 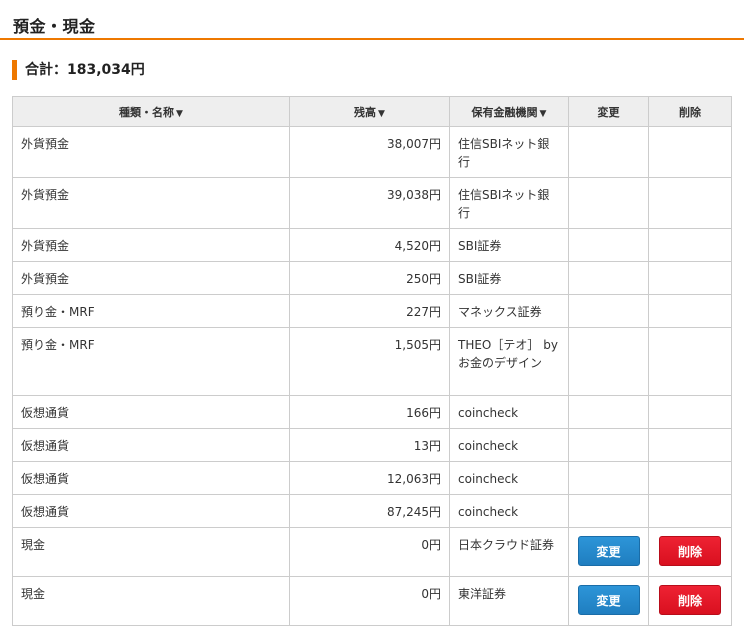 I want to click on table-row: 仮想通貨 12,063円 coincheck, so click(x=372, y=478).